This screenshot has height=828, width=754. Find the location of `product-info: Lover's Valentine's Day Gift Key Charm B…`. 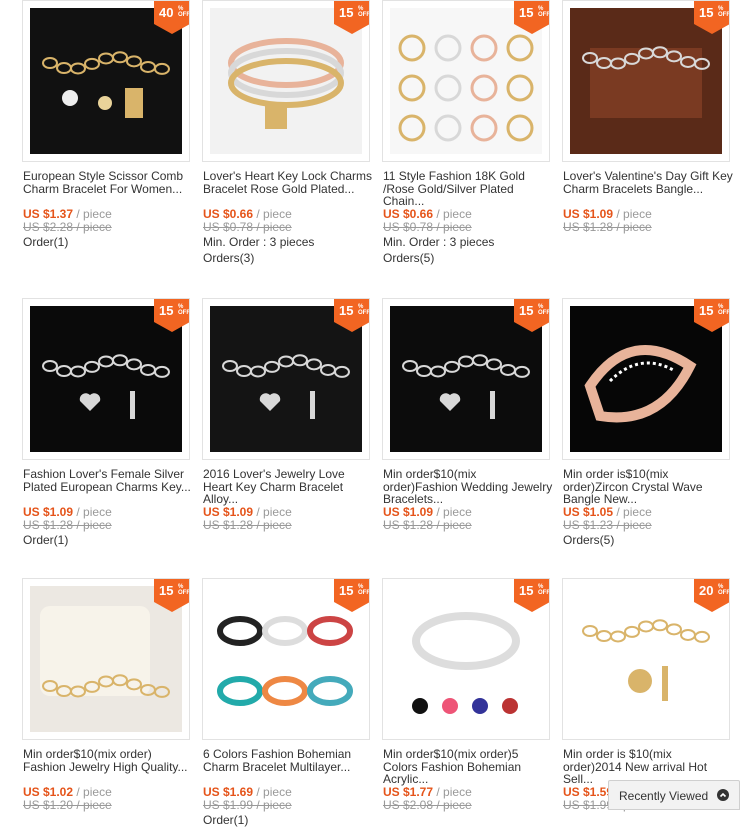

product-info: Lover's Valentine's Day Gift Key Charm B… is located at coordinates (648, 202).